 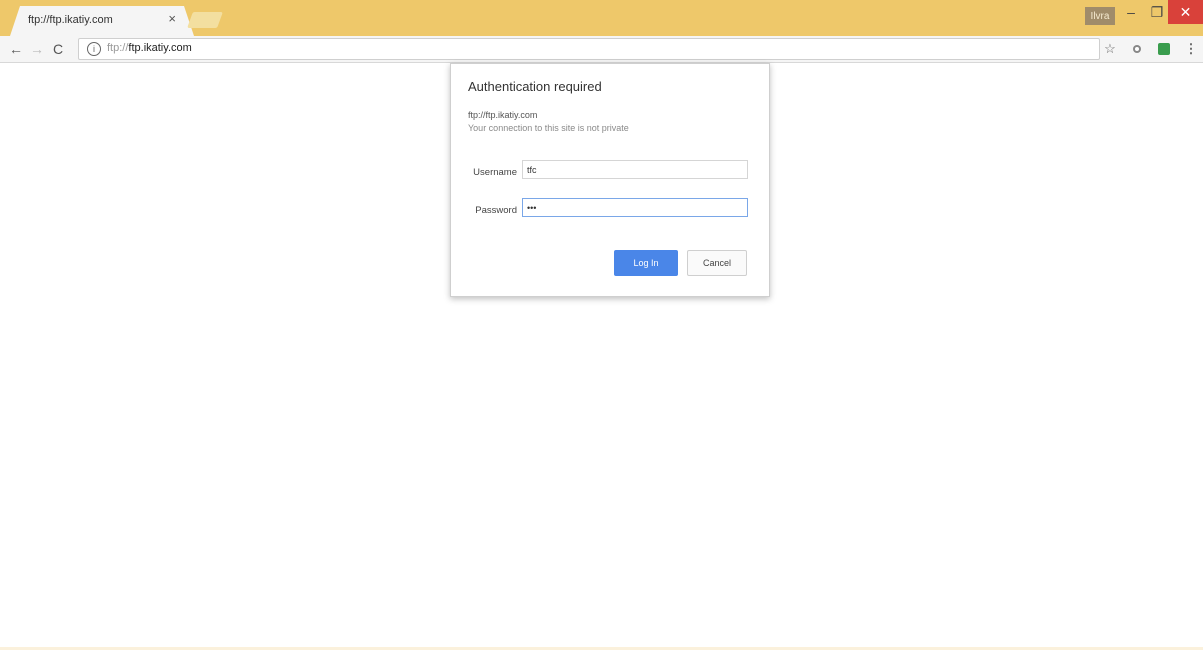 What do you see at coordinates (16, 49) in the screenshot?
I see `back-arrow-icon: ←` at bounding box center [16, 49].